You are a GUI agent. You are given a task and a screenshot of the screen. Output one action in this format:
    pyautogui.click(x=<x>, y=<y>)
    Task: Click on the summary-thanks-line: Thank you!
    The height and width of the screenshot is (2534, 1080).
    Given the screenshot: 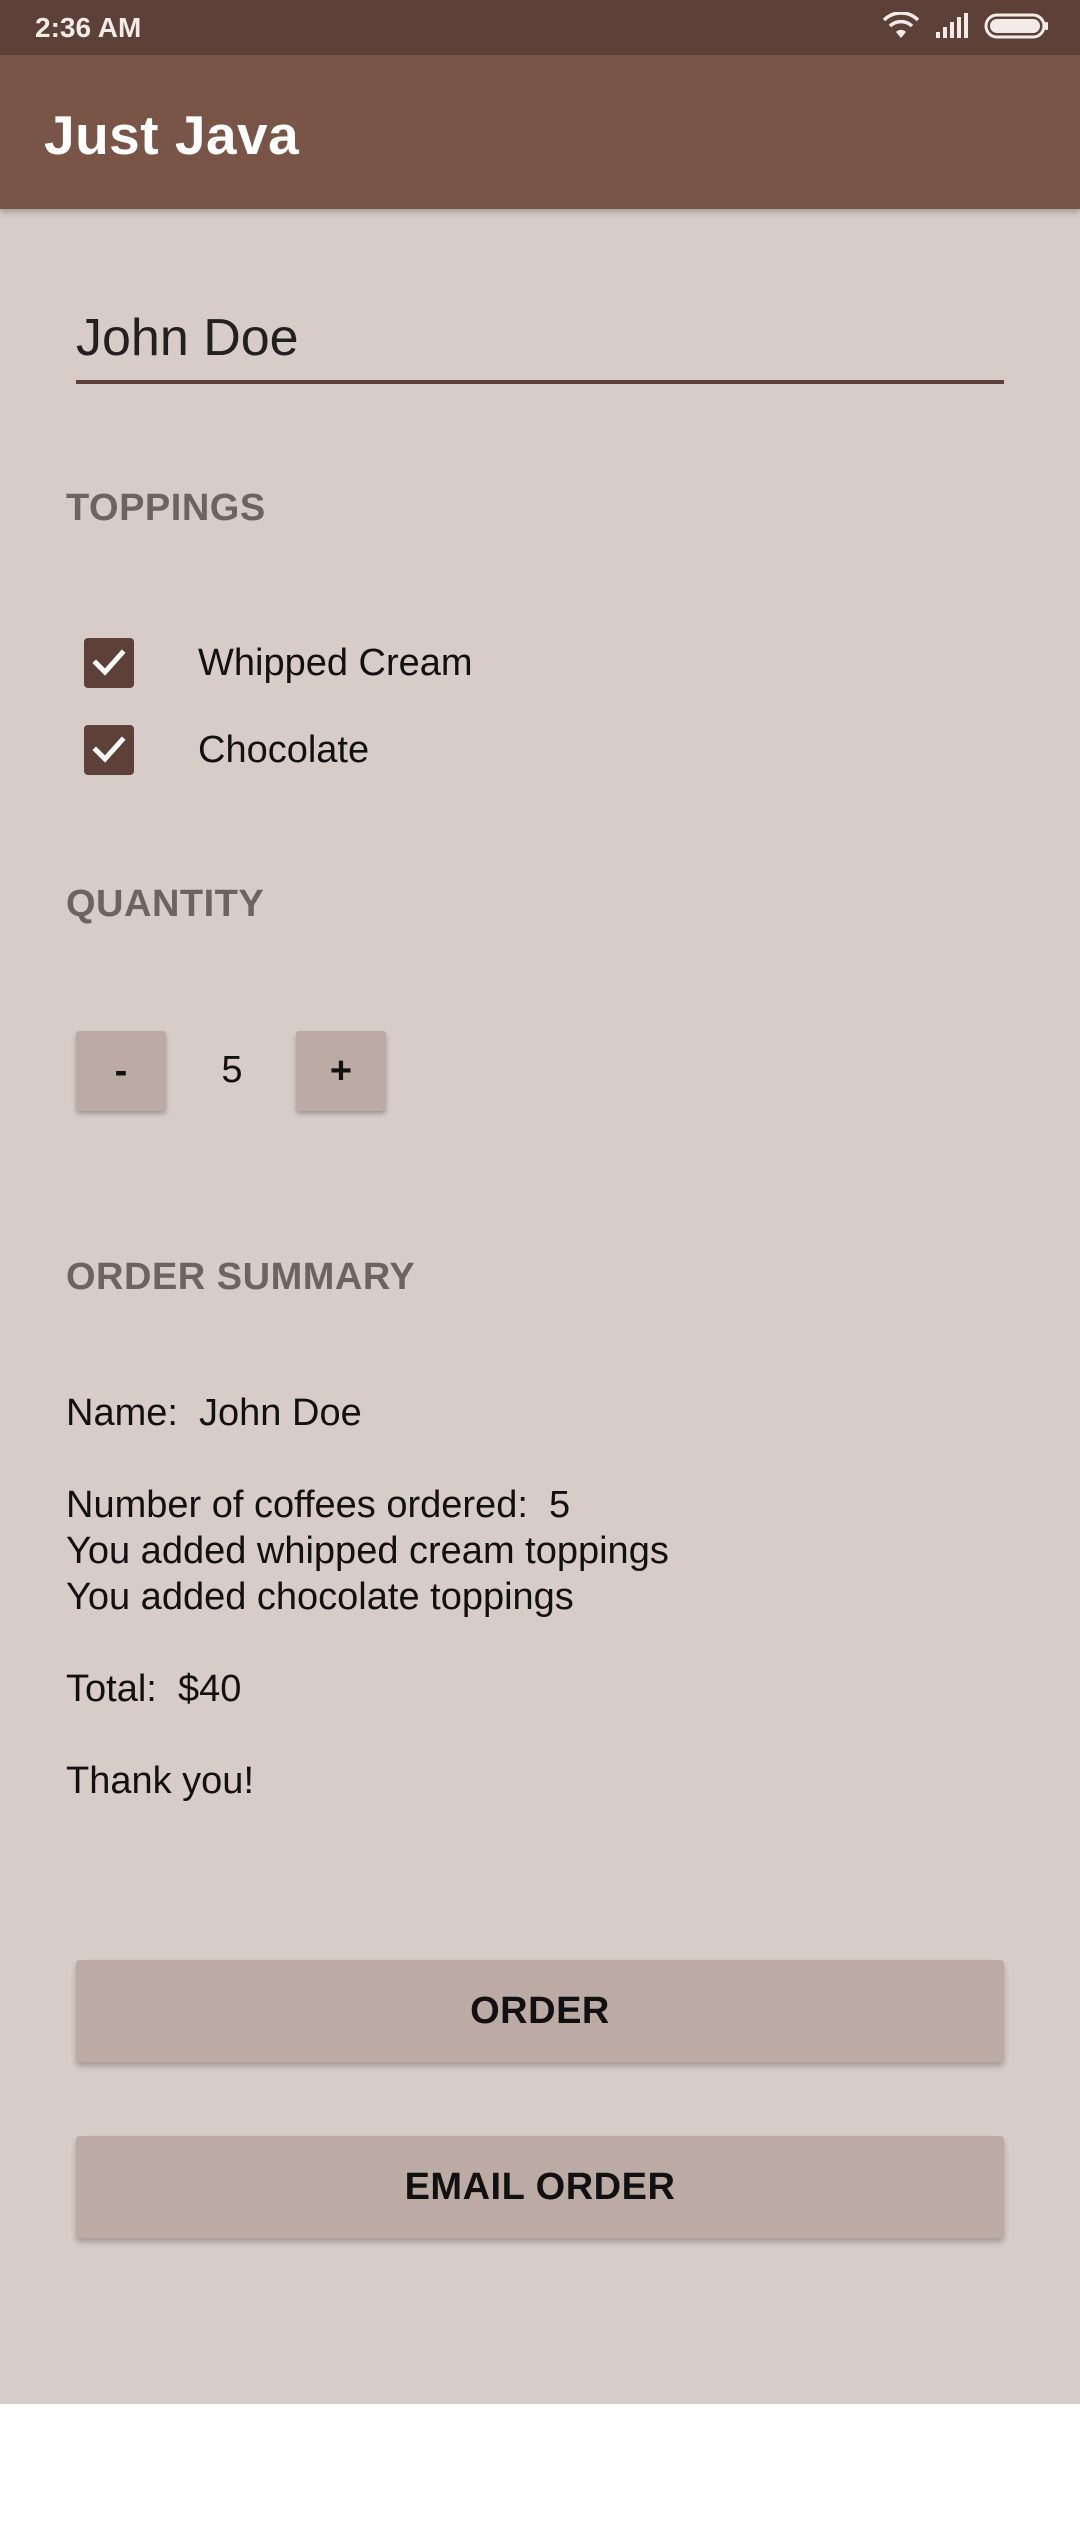 What is the action you would take?
    pyautogui.click(x=160, y=1781)
    